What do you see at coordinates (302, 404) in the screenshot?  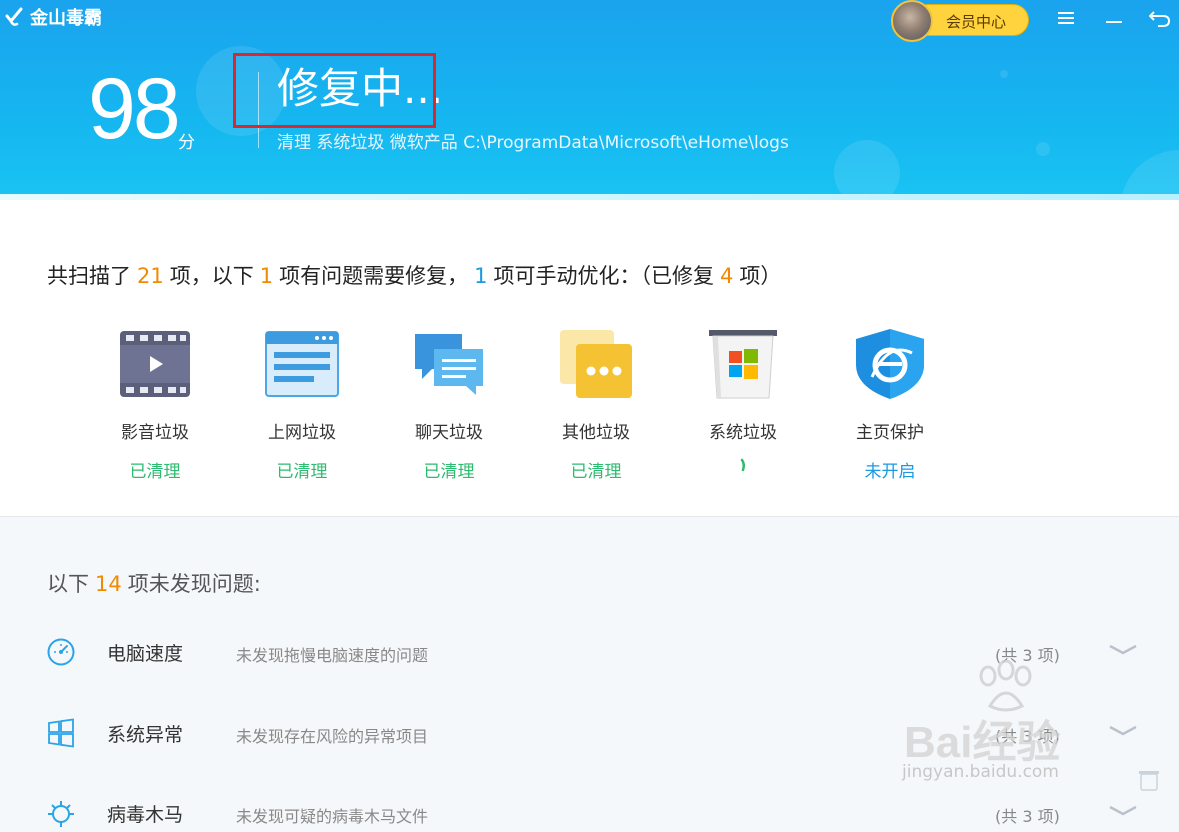 I see `tile-web-junk: 上网垃圾 已清理` at bounding box center [302, 404].